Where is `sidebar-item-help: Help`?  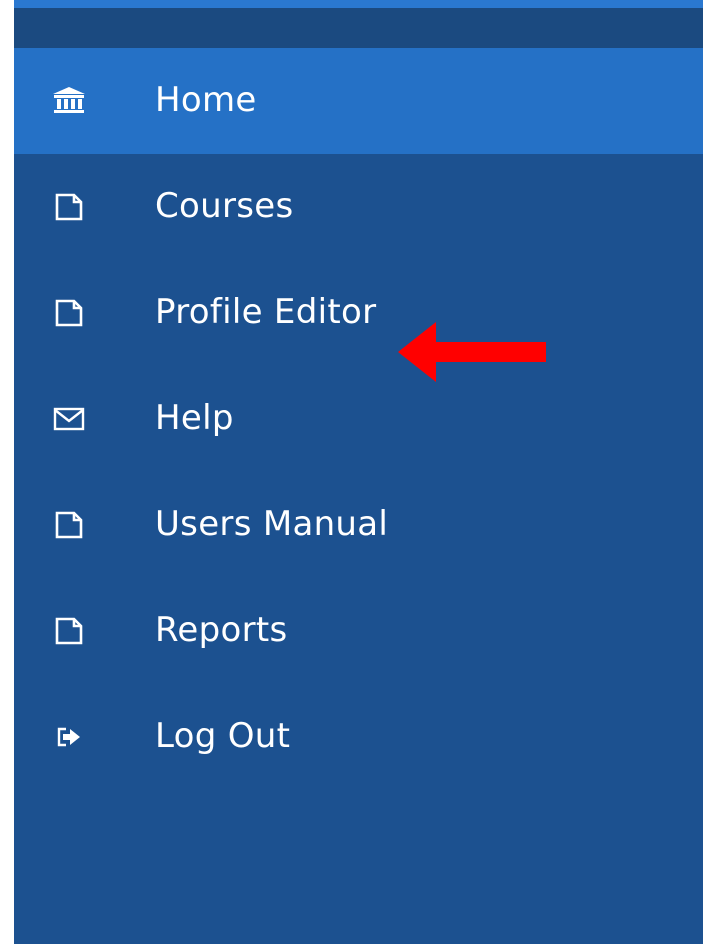
sidebar-item-help: Help is located at coordinates (358, 419).